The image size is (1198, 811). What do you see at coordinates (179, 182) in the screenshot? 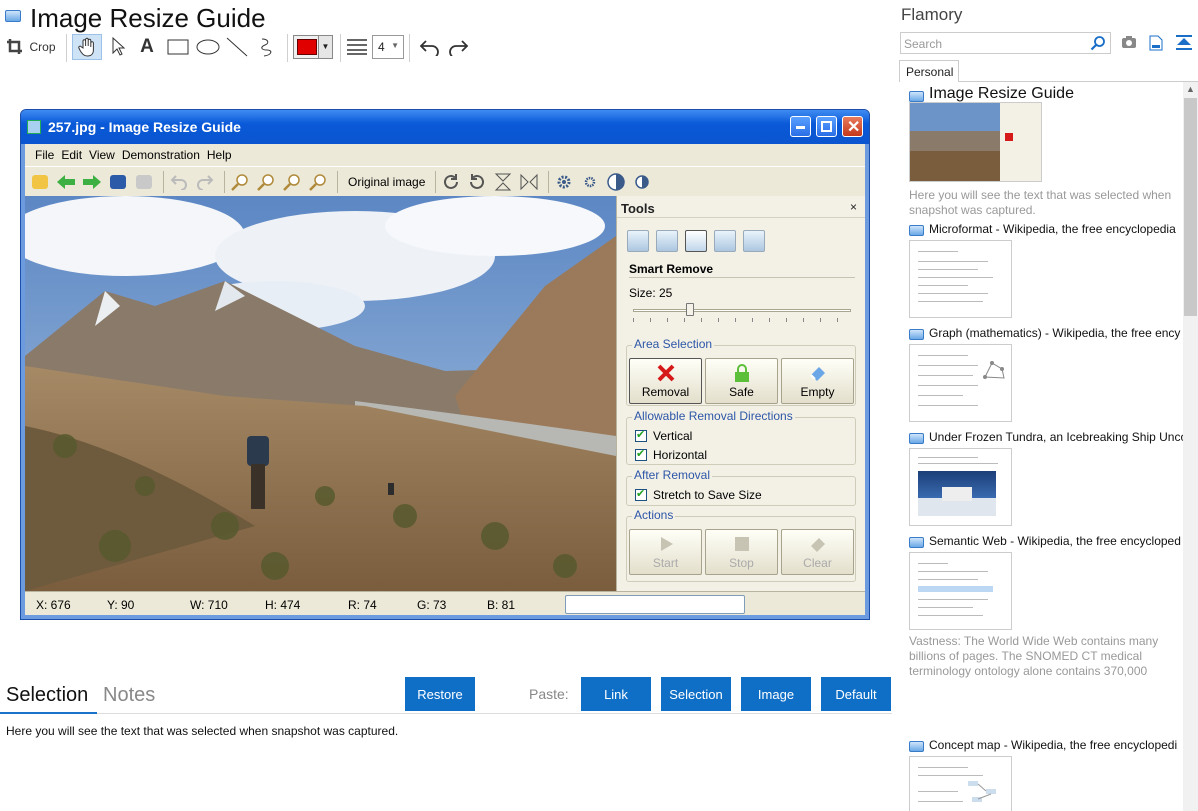
I see `undo-icon` at bounding box center [179, 182].